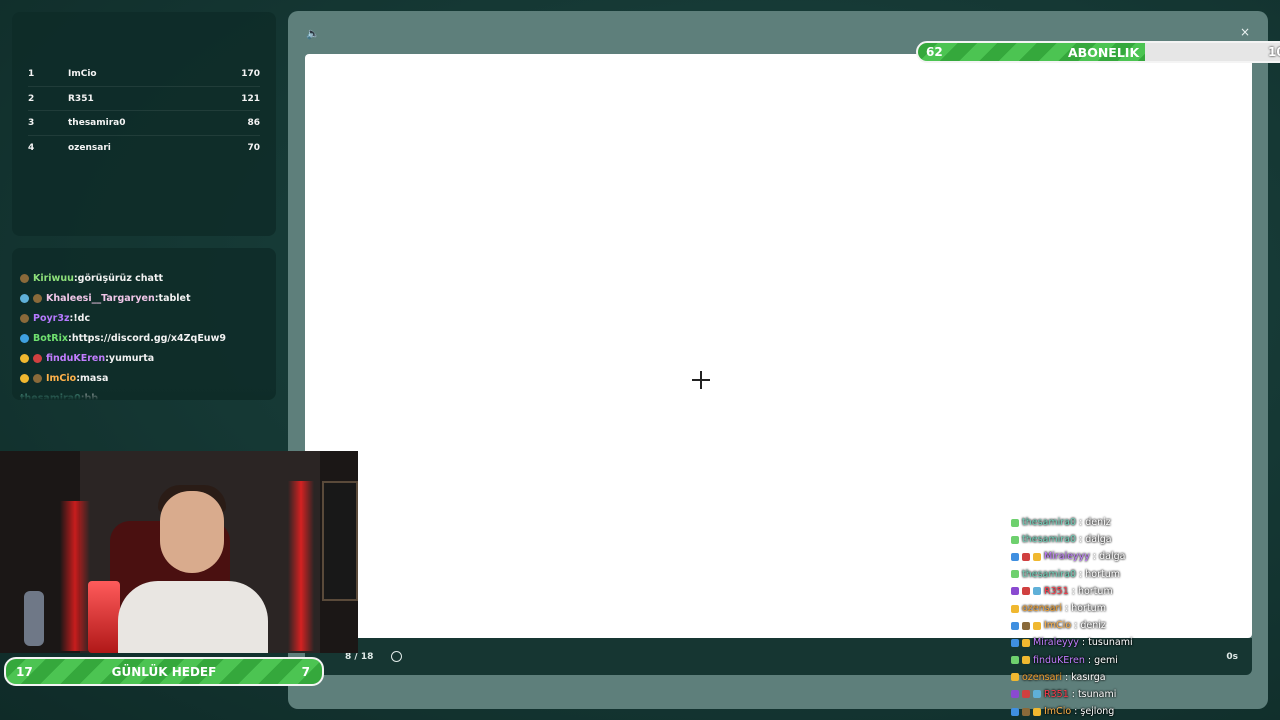 The image size is (1280, 720). I want to click on chat-username: Khaleesi__Targaryen, so click(100, 298).